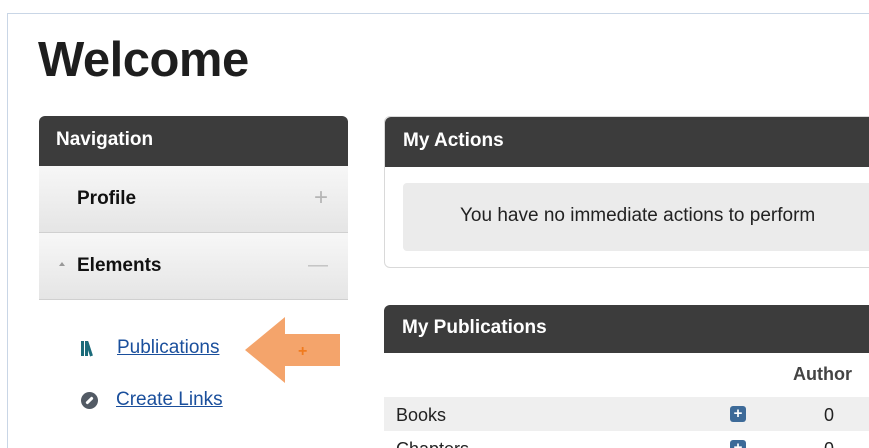 The image size is (869, 448). Describe the element at coordinates (143, 60) in the screenshot. I see `page-title: Welcome` at that location.